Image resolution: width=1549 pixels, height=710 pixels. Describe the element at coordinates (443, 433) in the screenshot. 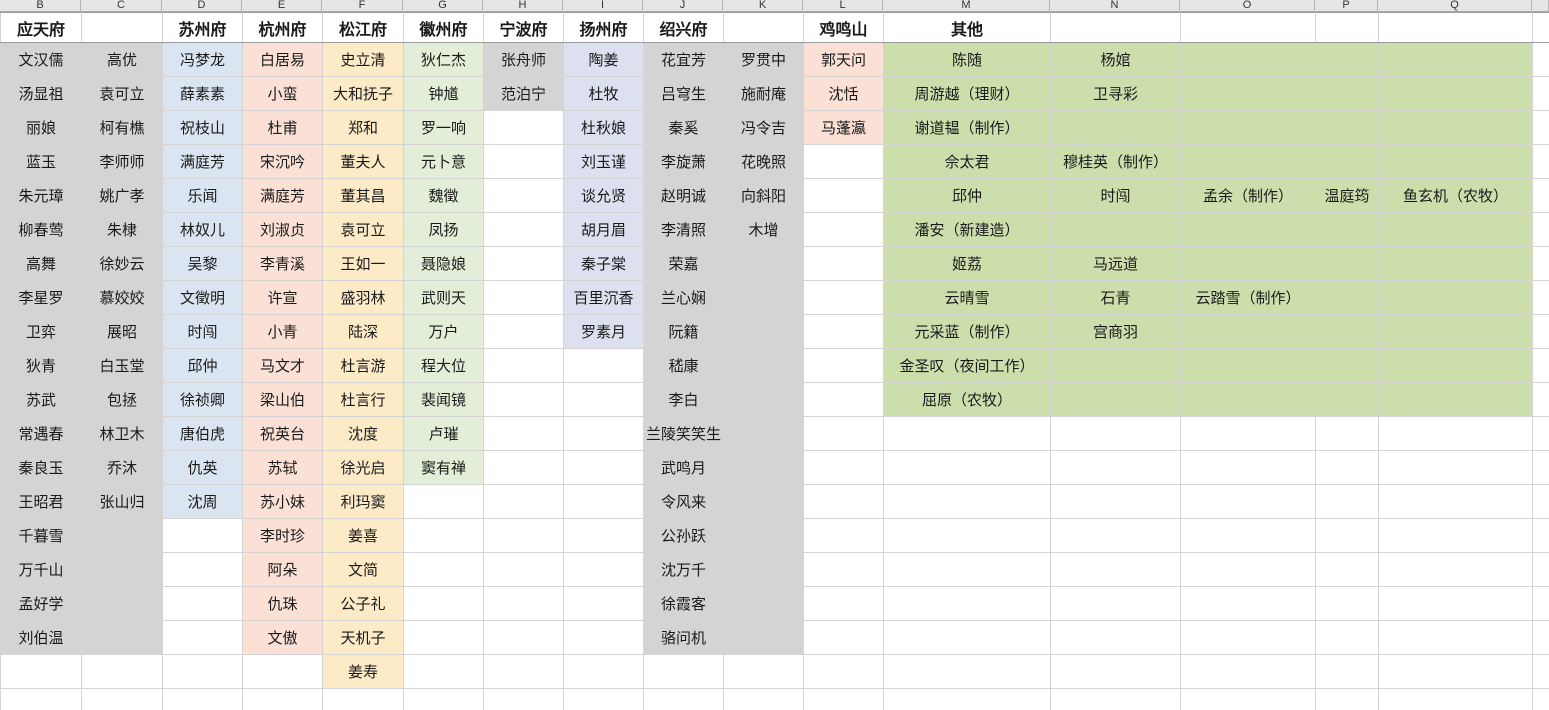

I see `cell-g-12: 卢璀` at that location.